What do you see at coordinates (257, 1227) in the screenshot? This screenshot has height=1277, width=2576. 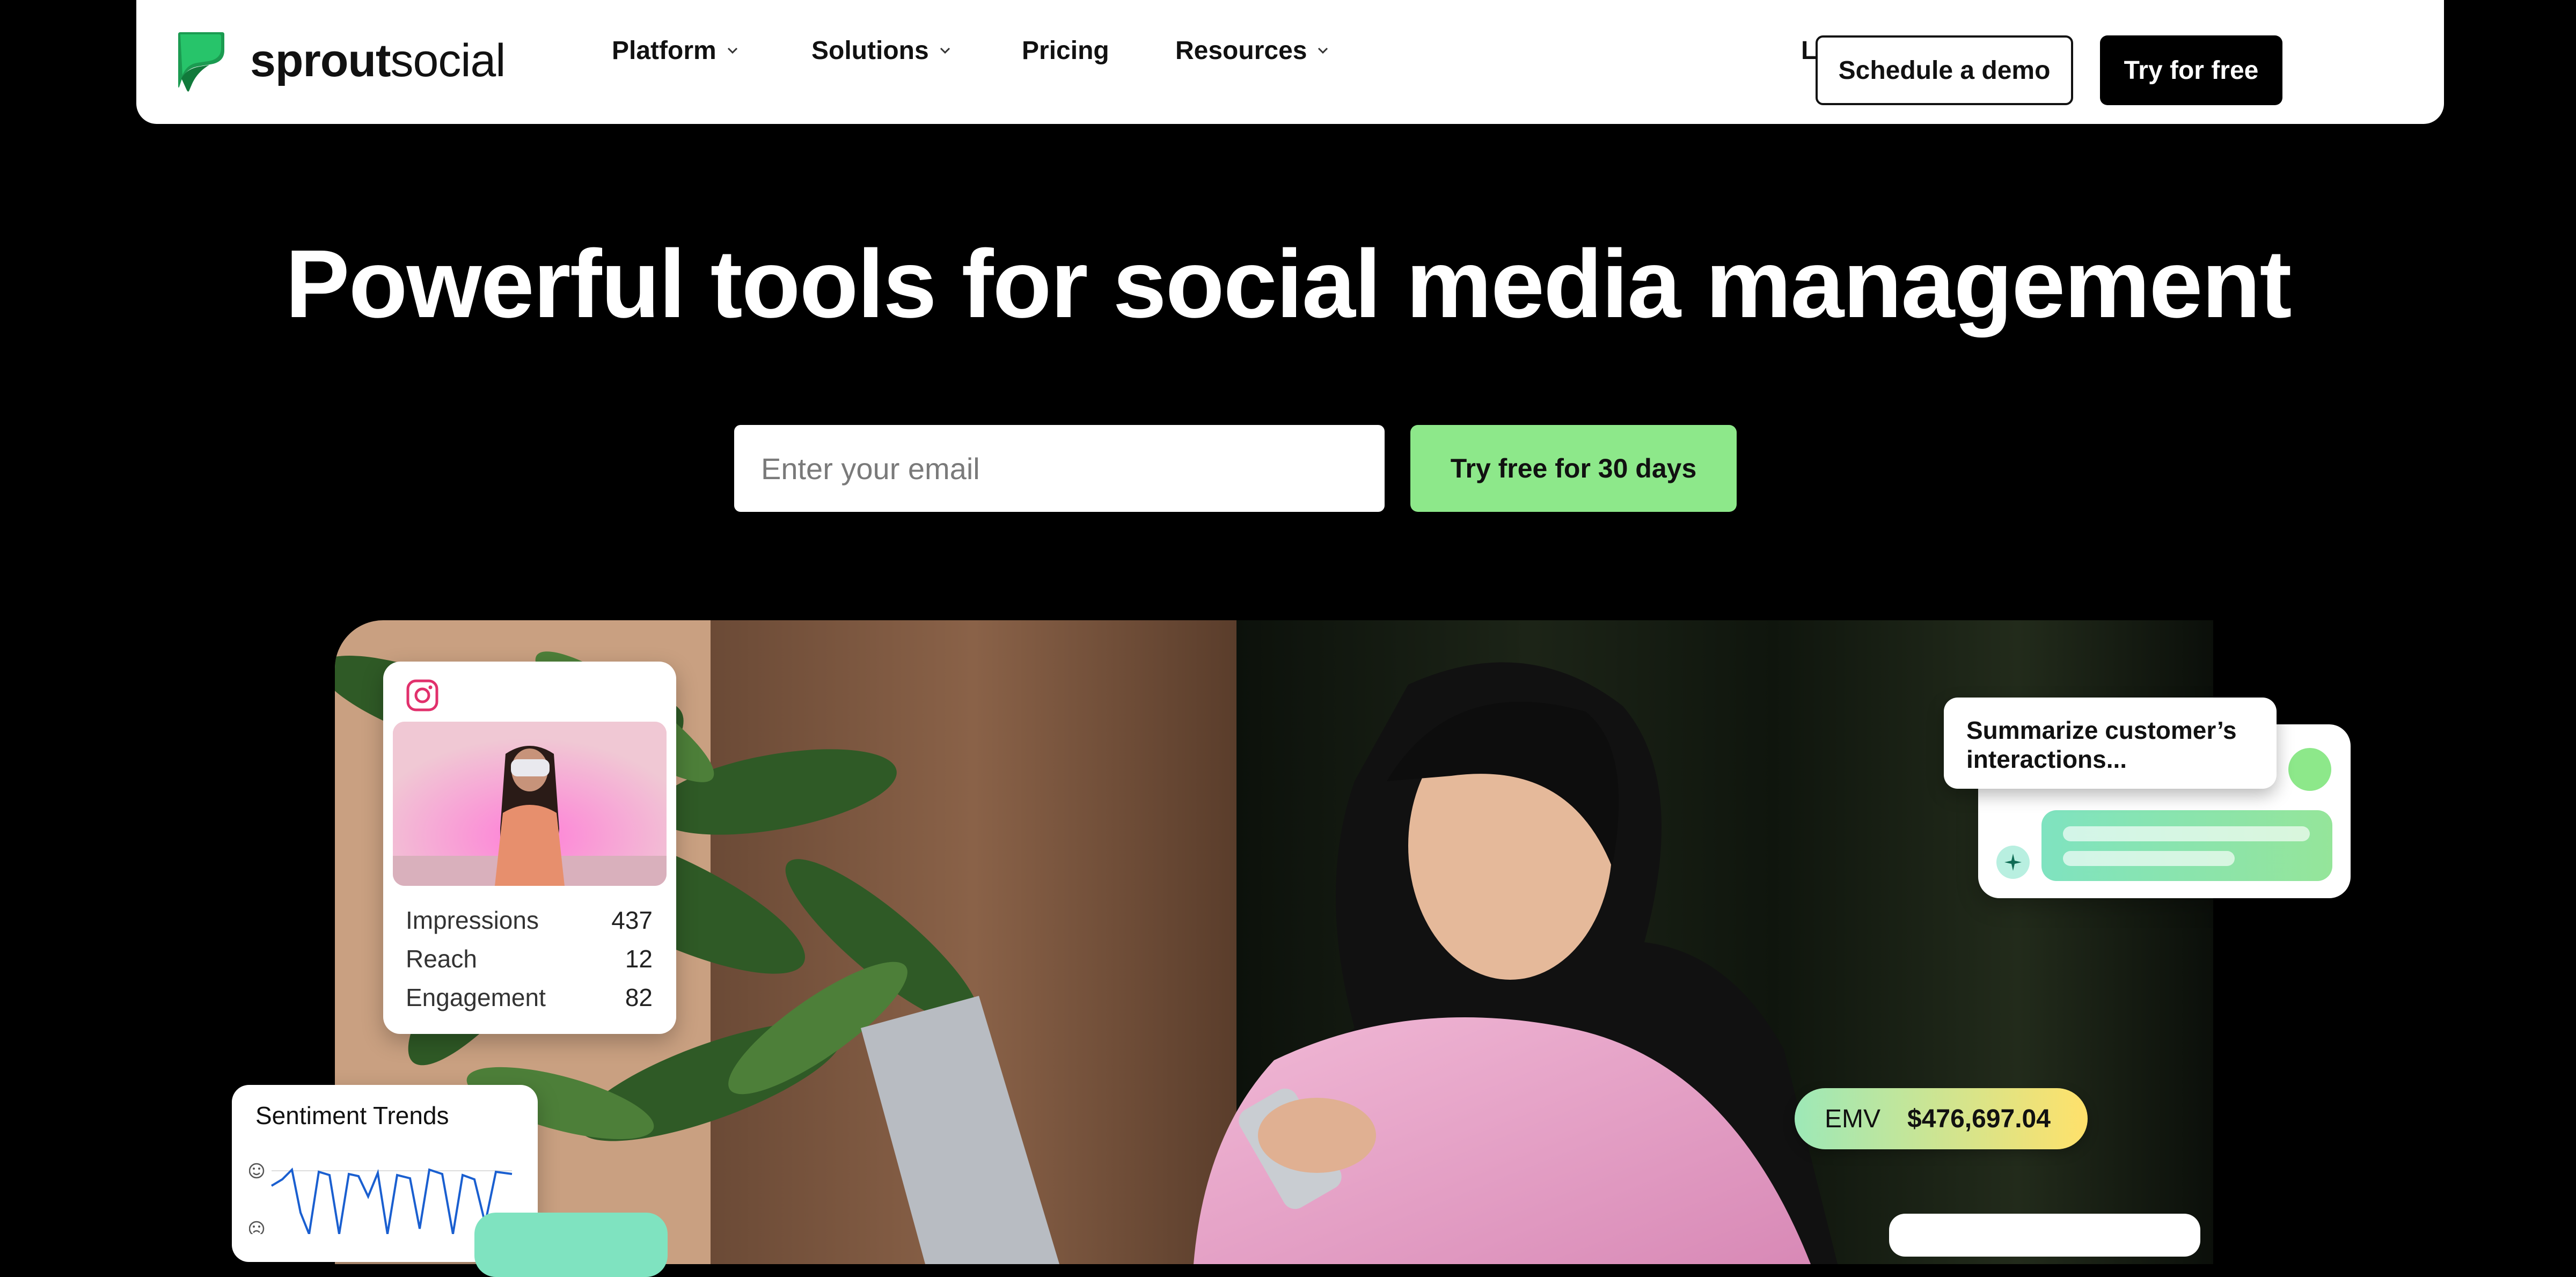 I see `frown-icon` at bounding box center [257, 1227].